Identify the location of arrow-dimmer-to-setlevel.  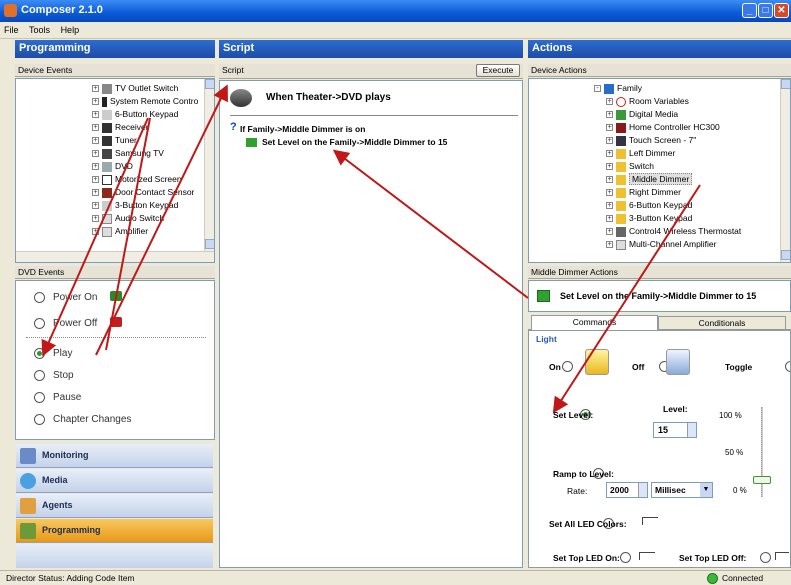
(626, 299).